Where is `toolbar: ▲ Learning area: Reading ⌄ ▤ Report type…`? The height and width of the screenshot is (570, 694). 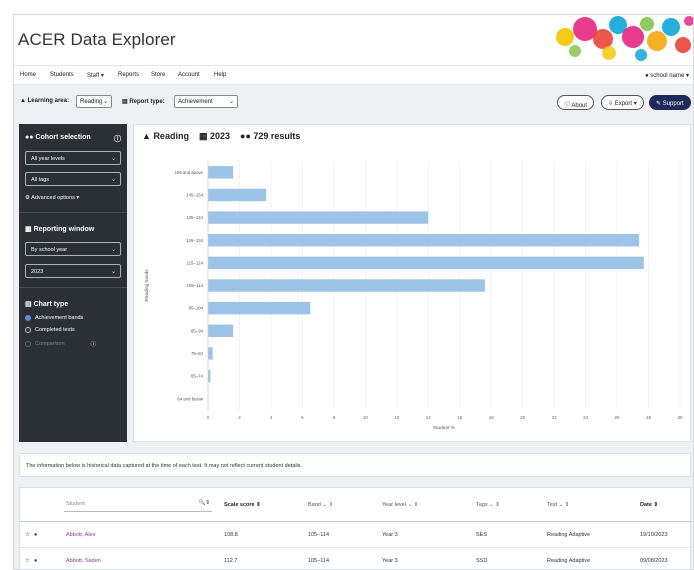
toolbar: ▲ Learning area: Reading ⌄ ▤ Report type… is located at coordinates (353, 102).